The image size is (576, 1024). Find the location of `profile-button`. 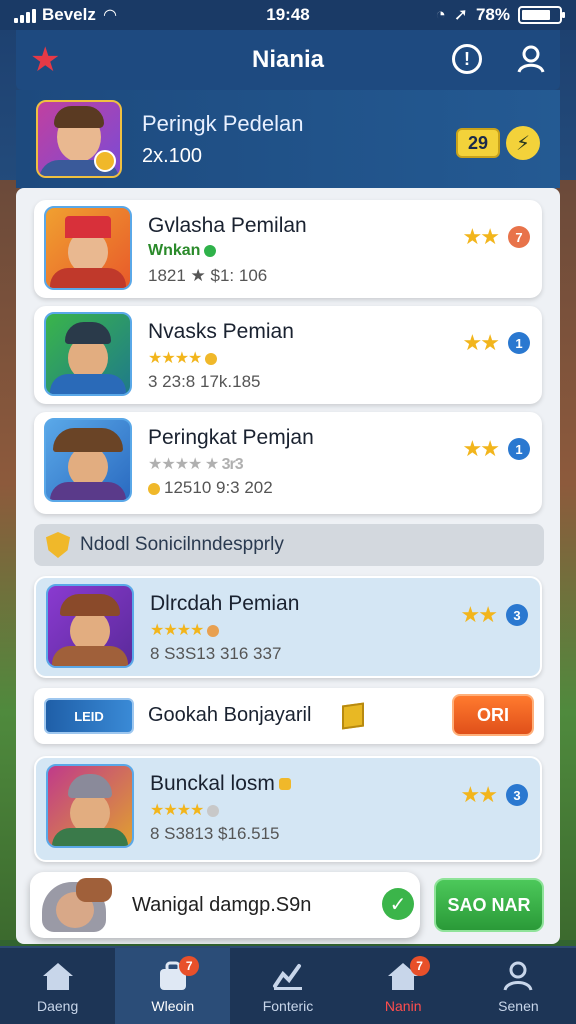

profile-button is located at coordinates (531, 59).